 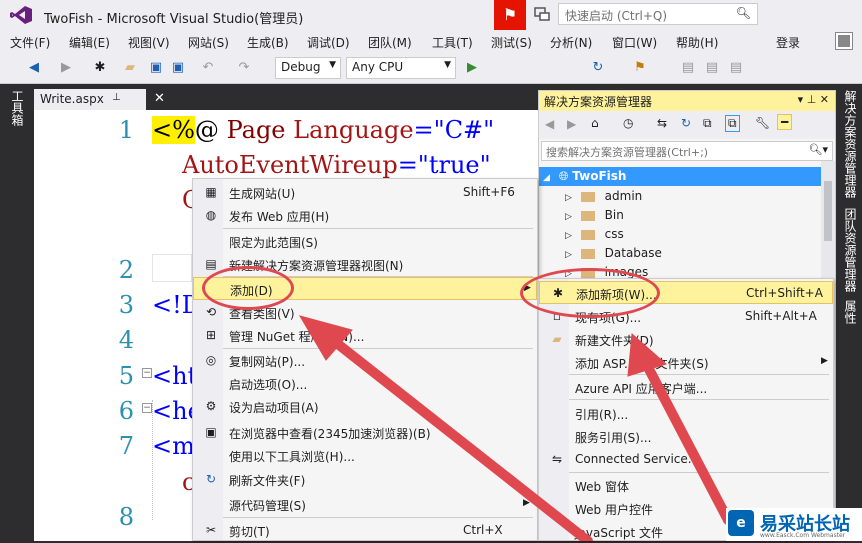 I want to click on watermark-subtext: www.Easck.Com Webmaster, so click(x=803, y=535).